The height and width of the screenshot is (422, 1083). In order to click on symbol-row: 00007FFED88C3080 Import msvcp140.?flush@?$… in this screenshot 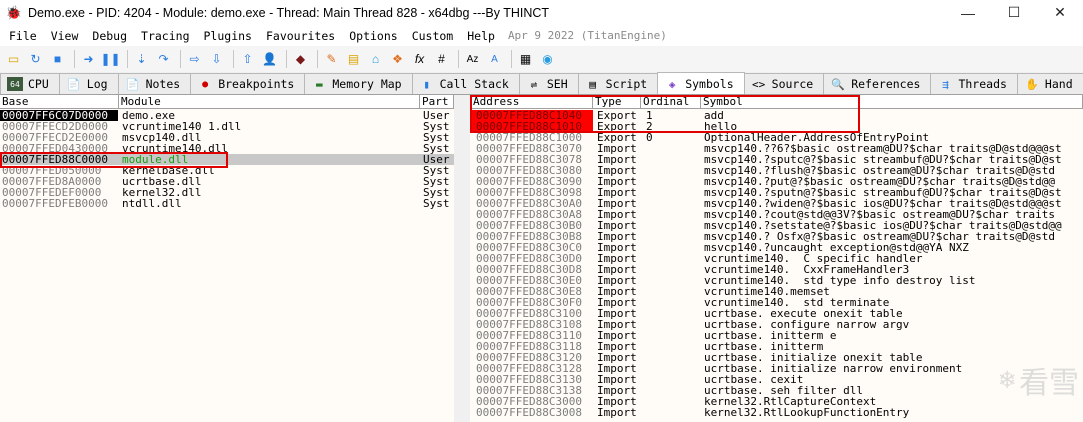, I will do `click(776, 170)`.